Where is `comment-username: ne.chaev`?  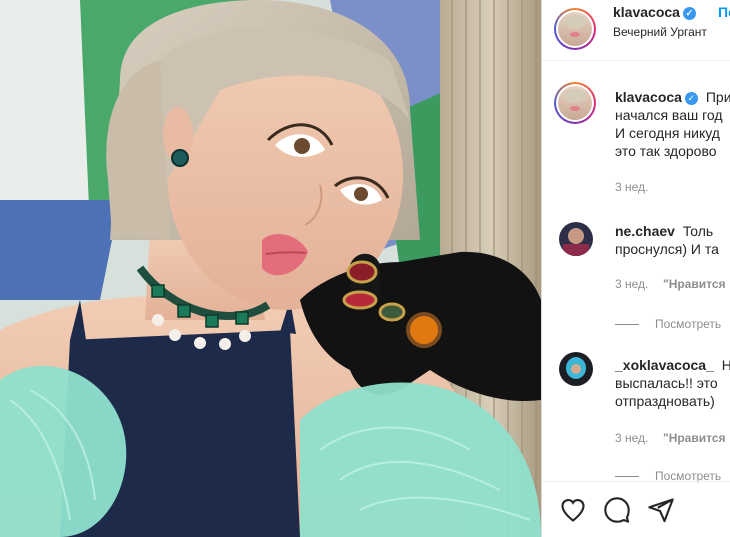 comment-username: ne.chaev is located at coordinates (645, 231).